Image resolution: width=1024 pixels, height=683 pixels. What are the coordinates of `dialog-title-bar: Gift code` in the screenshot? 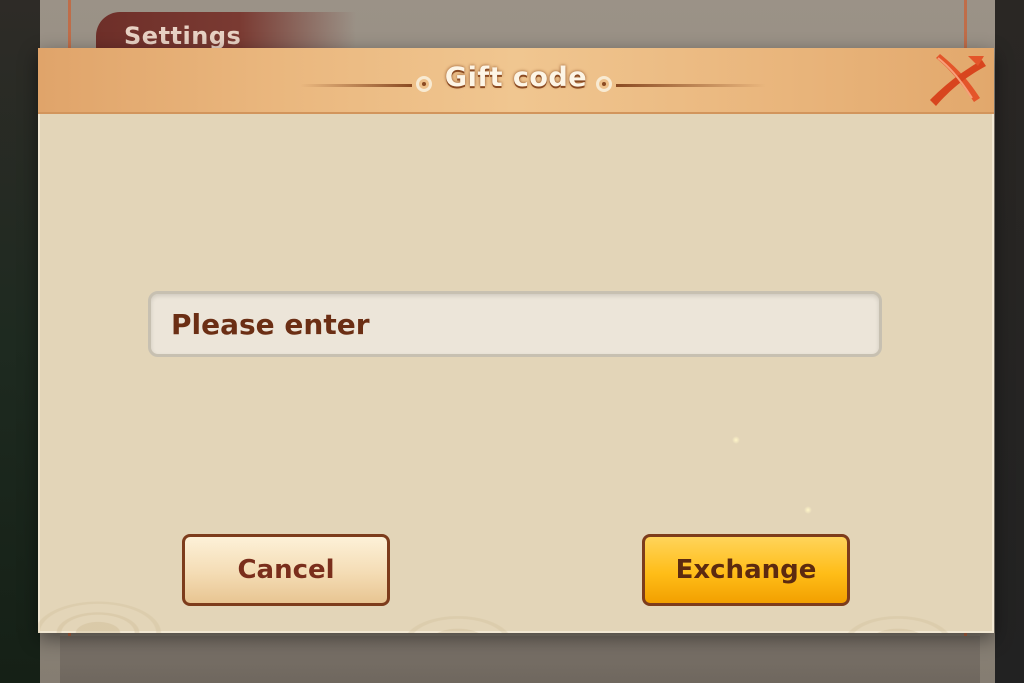 It's located at (516, 81).